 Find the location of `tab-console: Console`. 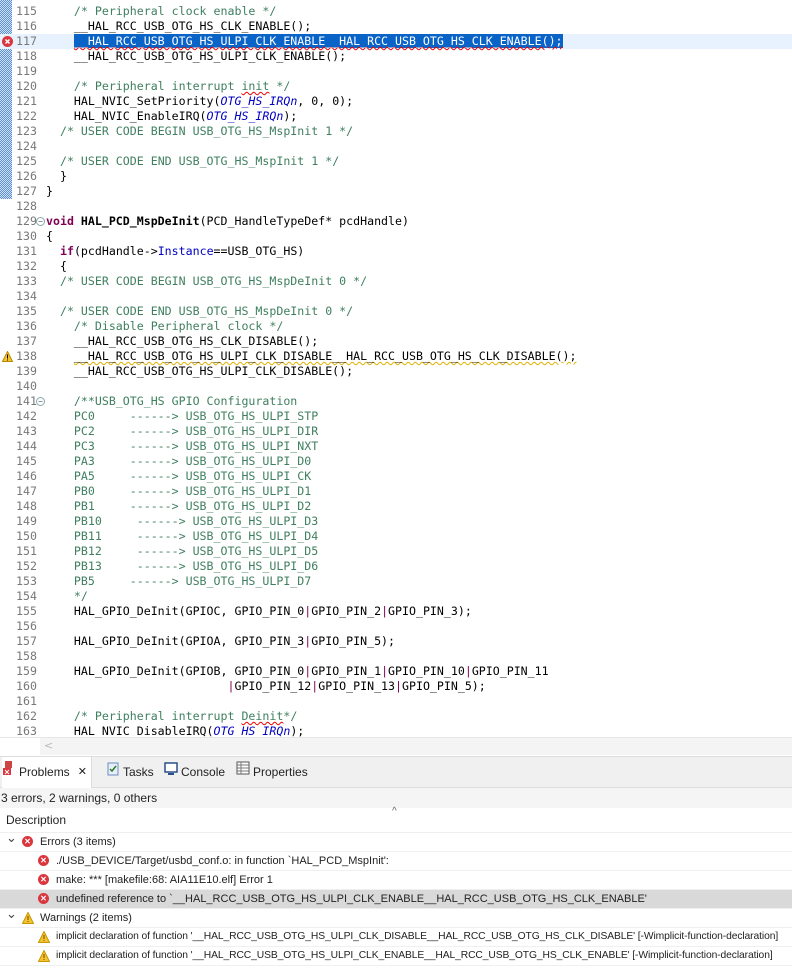

tab-console: Console is located at coordinates (194, 772).